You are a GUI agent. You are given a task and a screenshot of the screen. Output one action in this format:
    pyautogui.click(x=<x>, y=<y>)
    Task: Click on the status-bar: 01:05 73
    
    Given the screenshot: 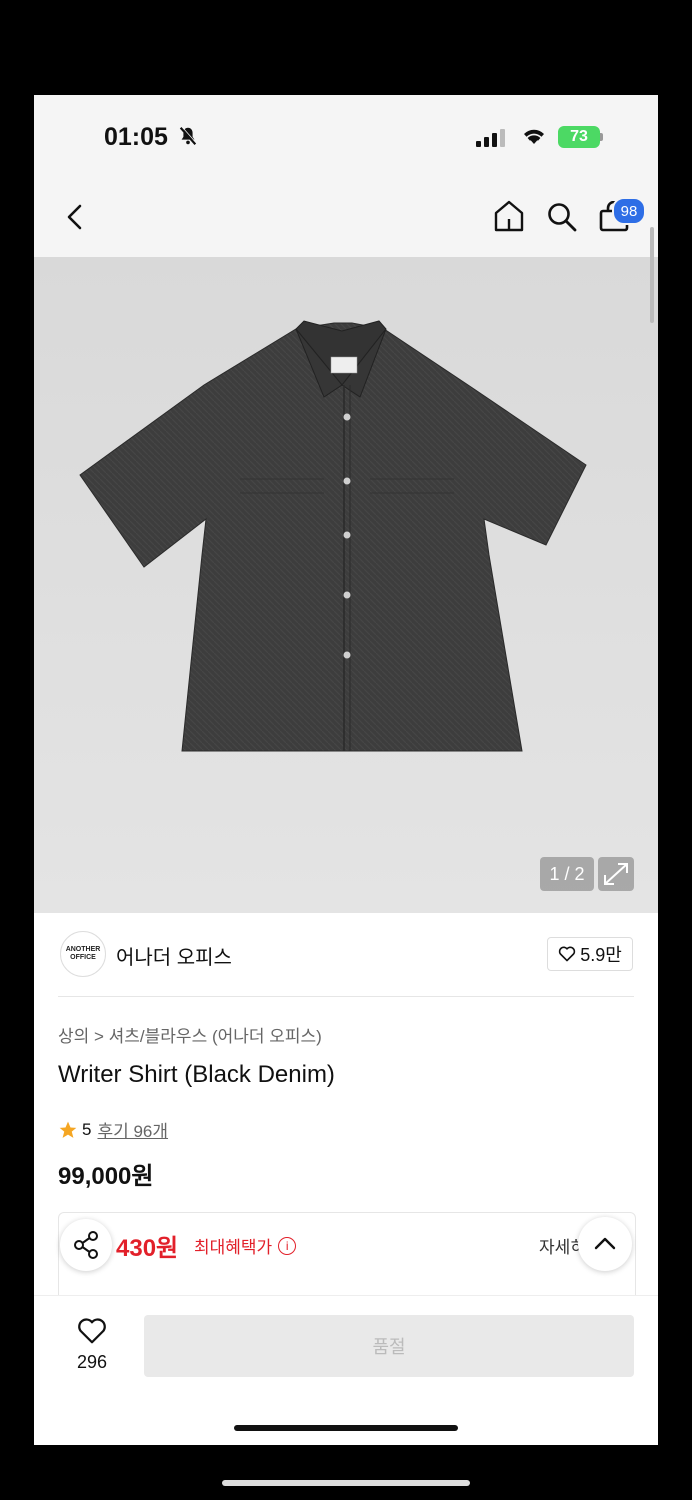 What is the action you would take?
    pyautogui.click(x=346, y=135)
    